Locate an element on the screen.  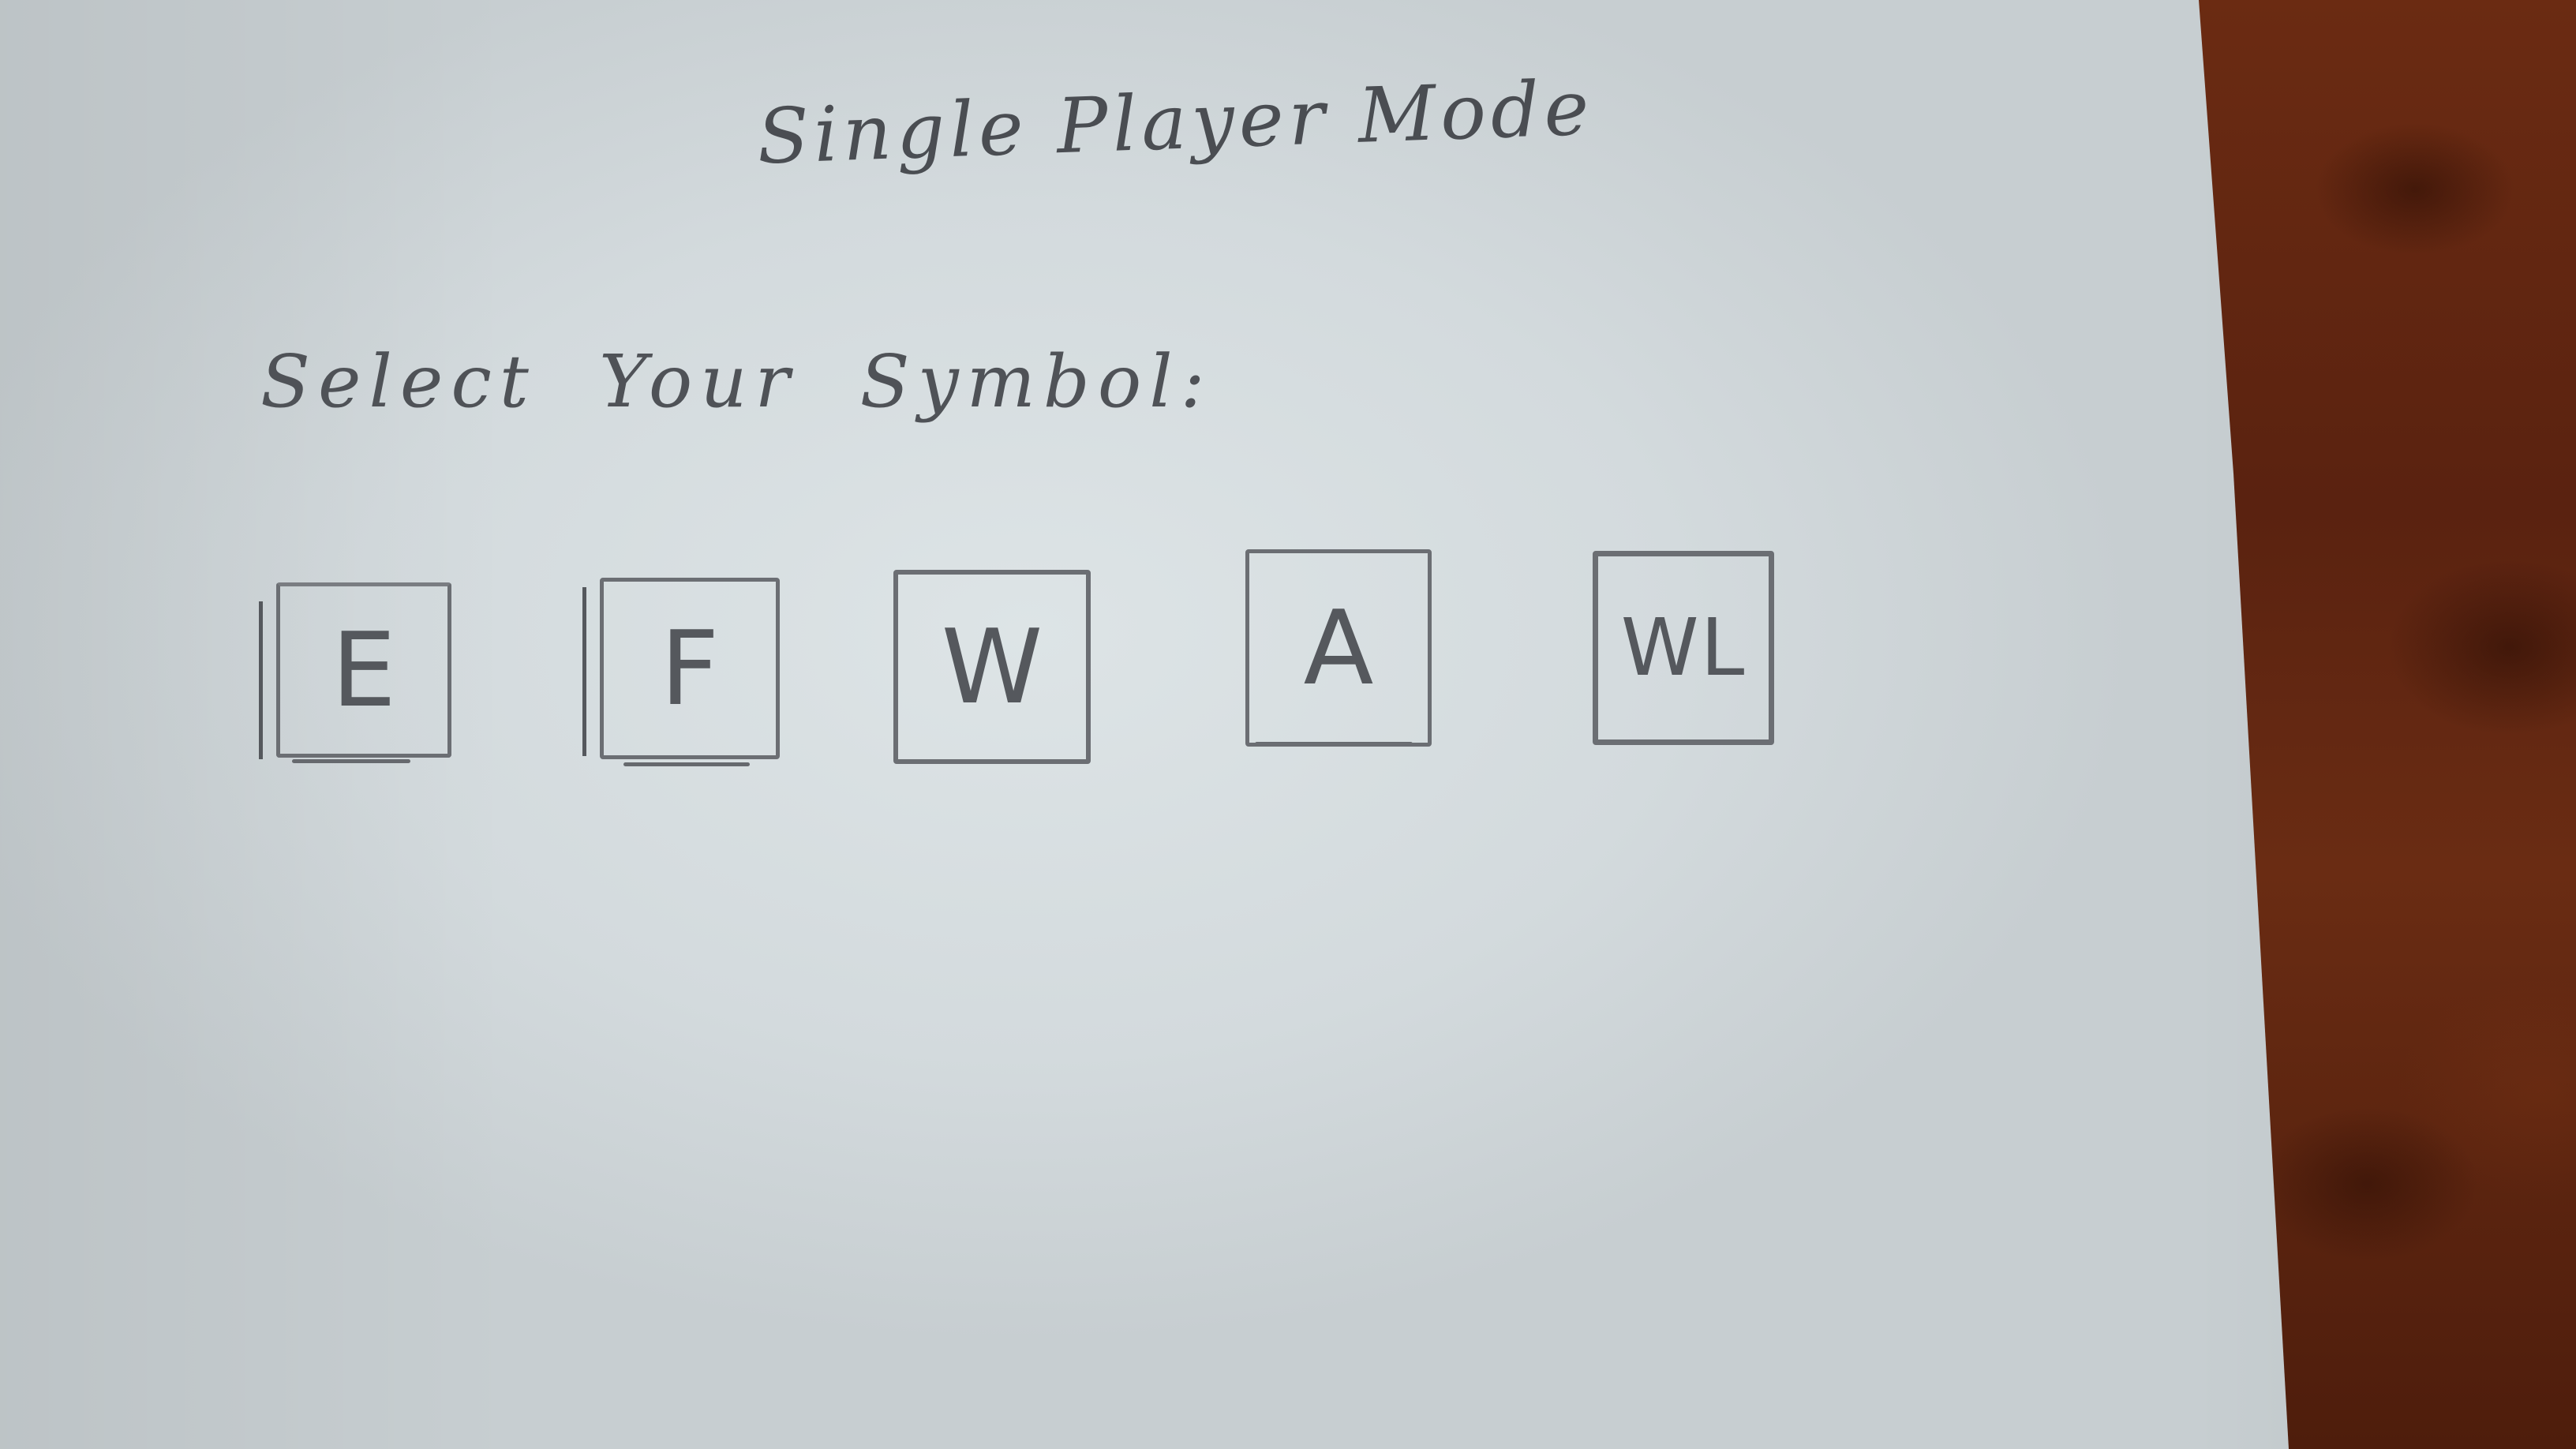
symbol-label: F is located at coordinates (690, 668).